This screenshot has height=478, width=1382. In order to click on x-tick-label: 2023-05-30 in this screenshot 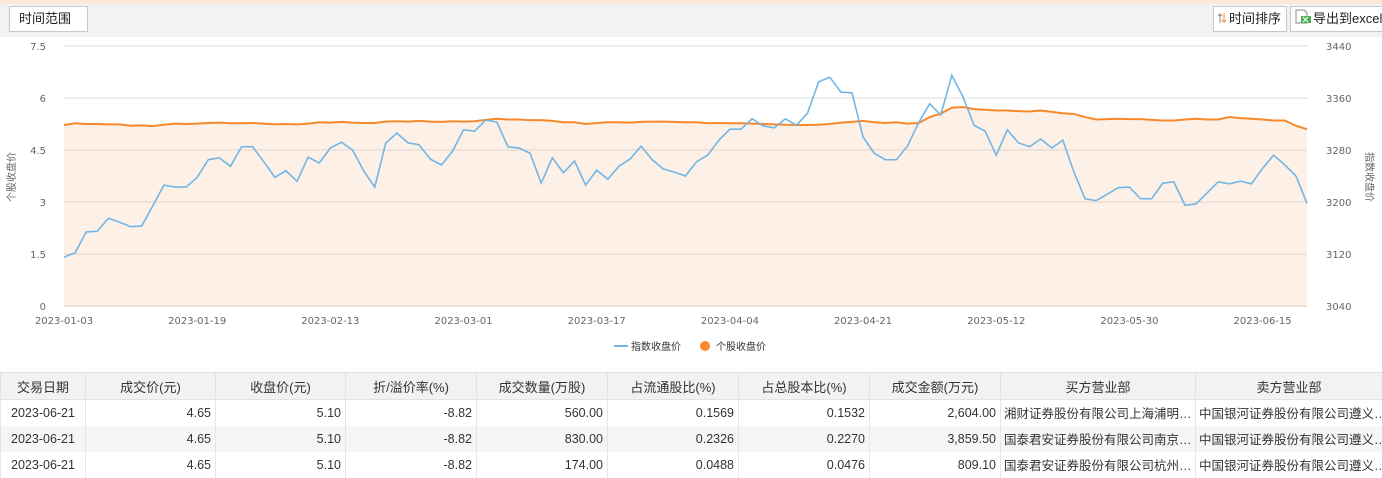, I will do `click(1129, 321)`.